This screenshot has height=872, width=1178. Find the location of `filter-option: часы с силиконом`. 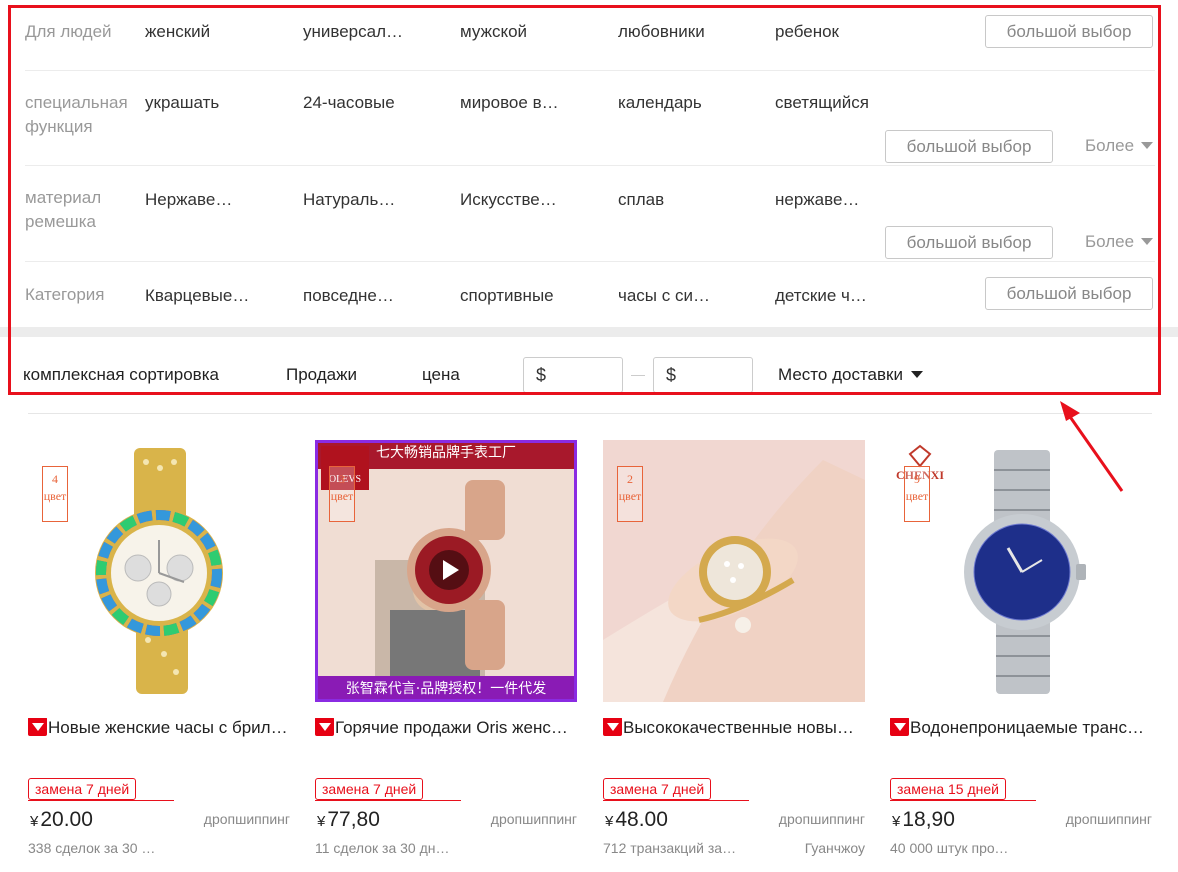

filter-option: часы с силиконом is located at coordinates (668, 296).